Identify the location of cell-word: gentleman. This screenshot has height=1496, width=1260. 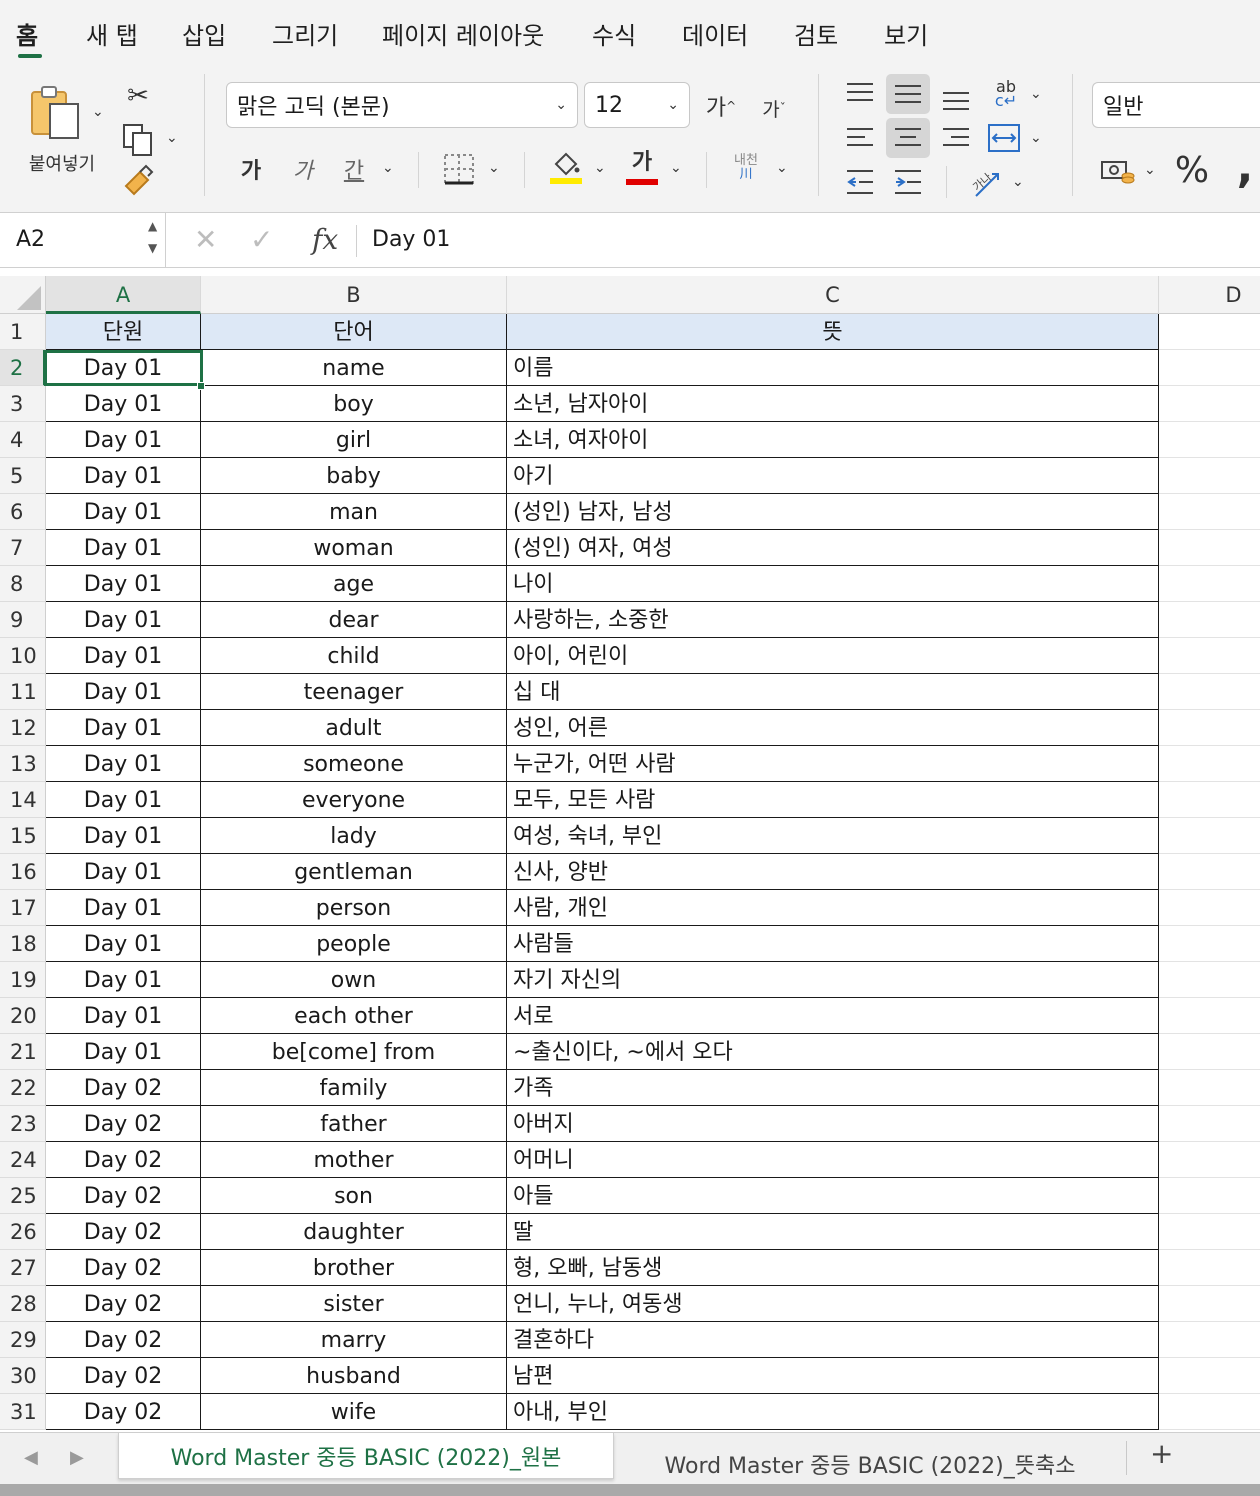
(354, 872).